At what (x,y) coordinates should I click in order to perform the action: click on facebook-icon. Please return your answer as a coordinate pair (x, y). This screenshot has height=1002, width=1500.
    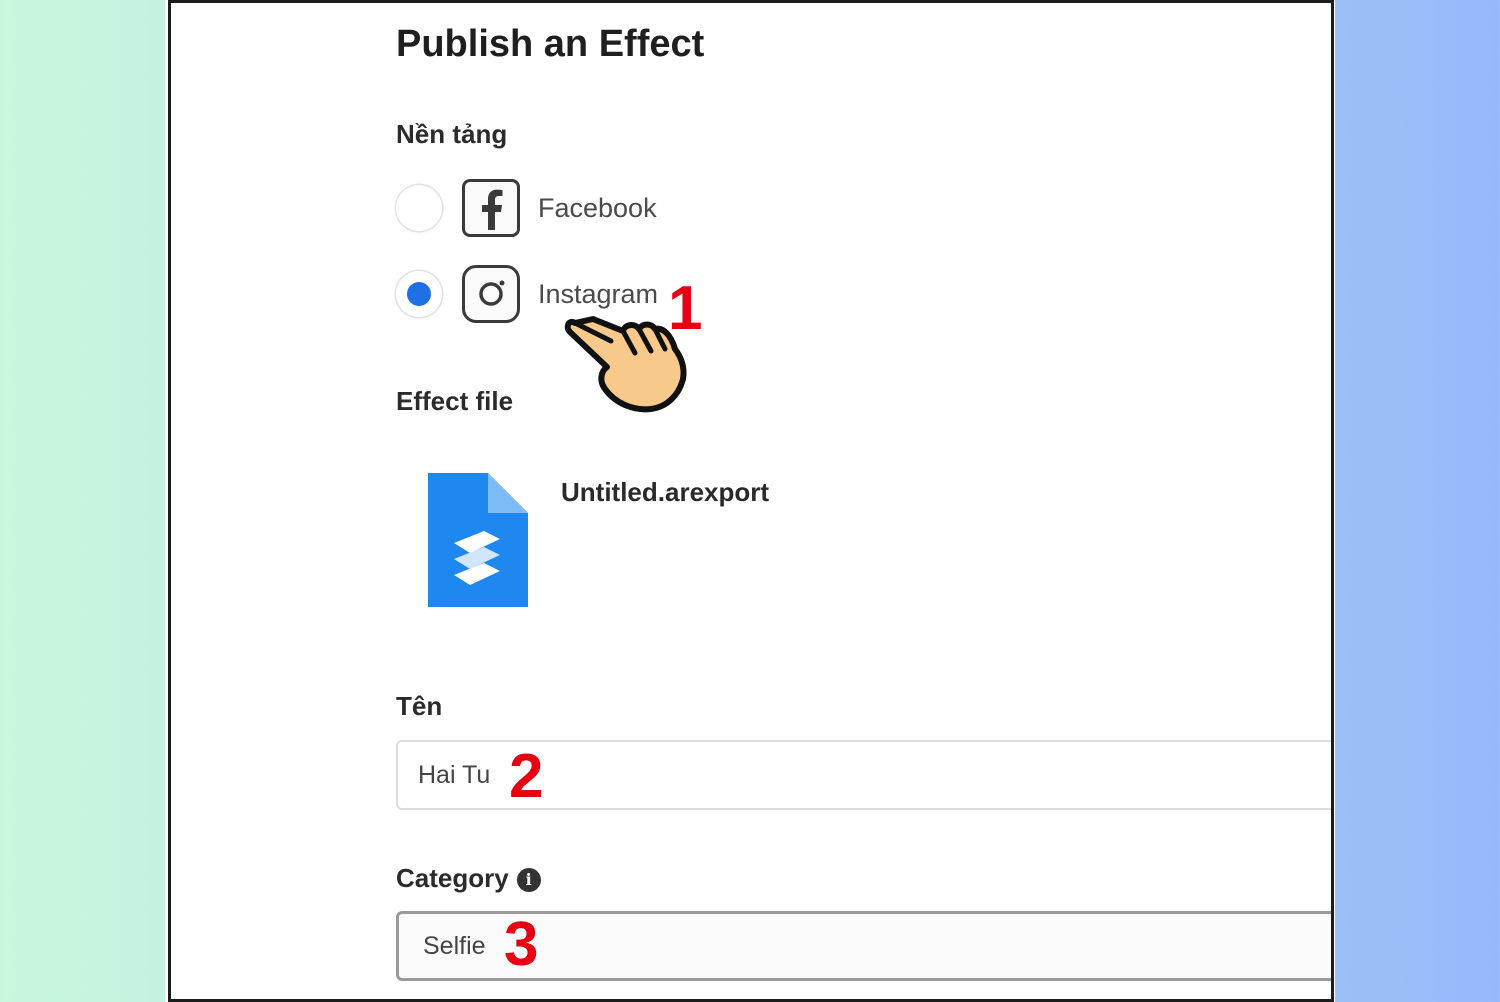
    Looking at the image, I should click on (491, 208).